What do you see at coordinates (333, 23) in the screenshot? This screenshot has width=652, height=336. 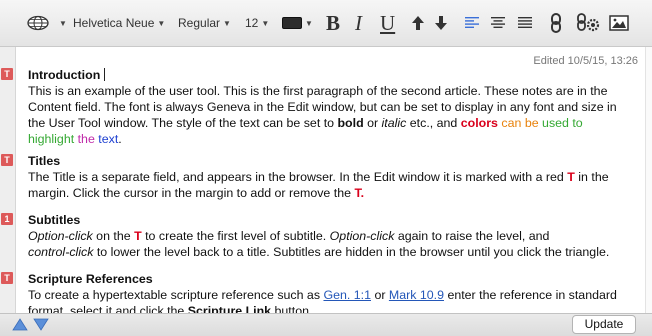 I see `bold-button: B` at bounding box center [333, 23].